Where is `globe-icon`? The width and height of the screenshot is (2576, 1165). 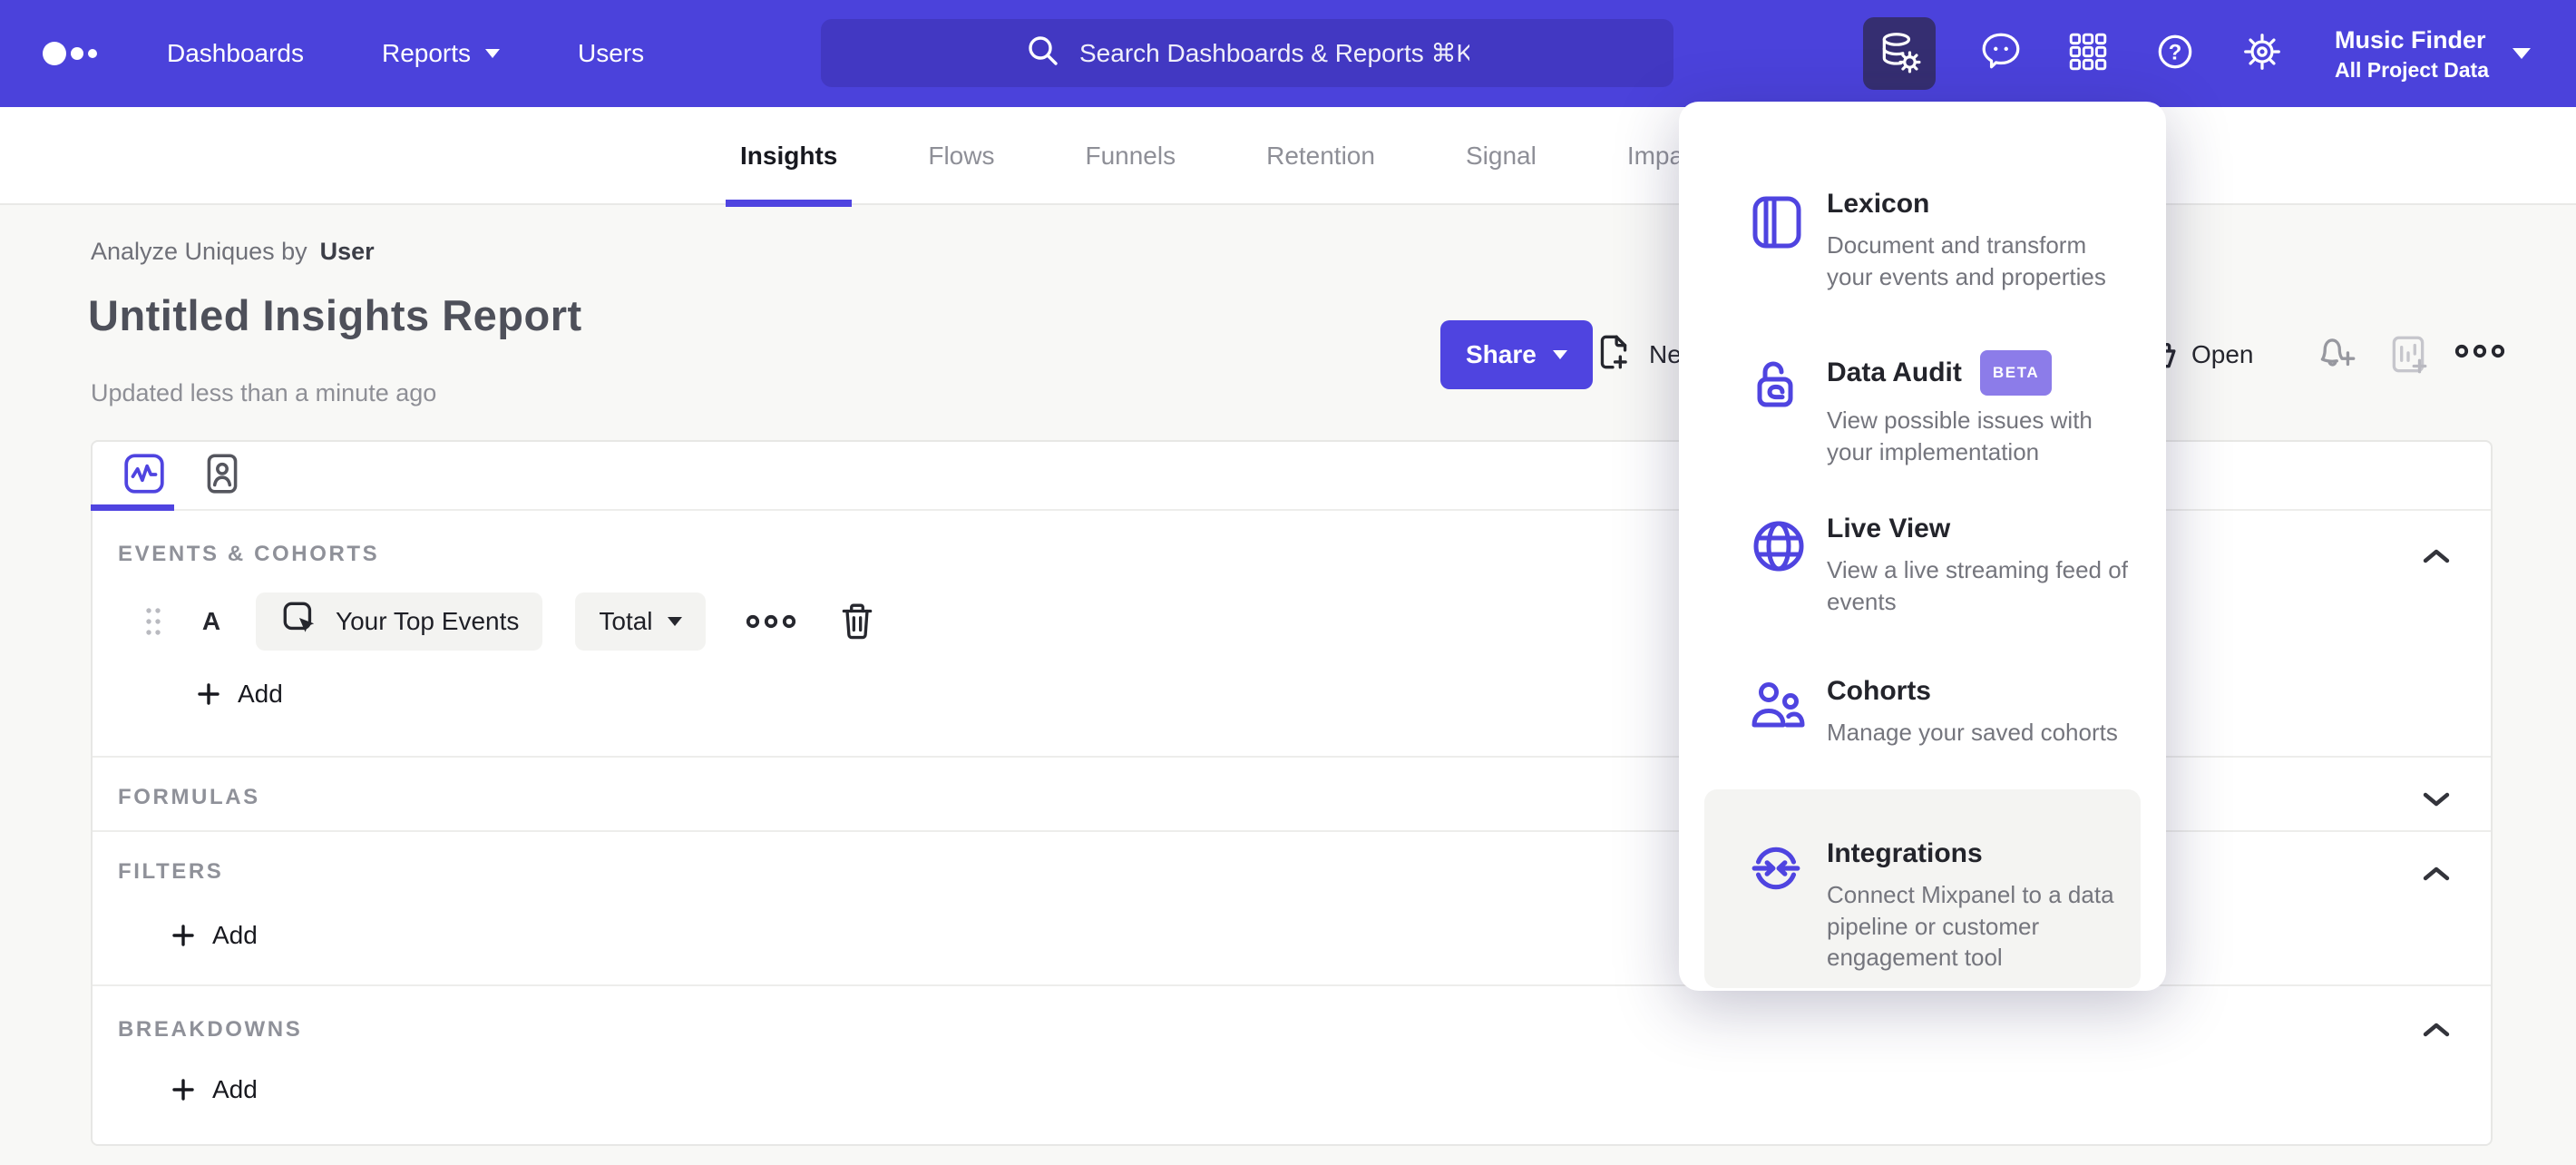
globe-icon is located at coordinates (1779, 548).